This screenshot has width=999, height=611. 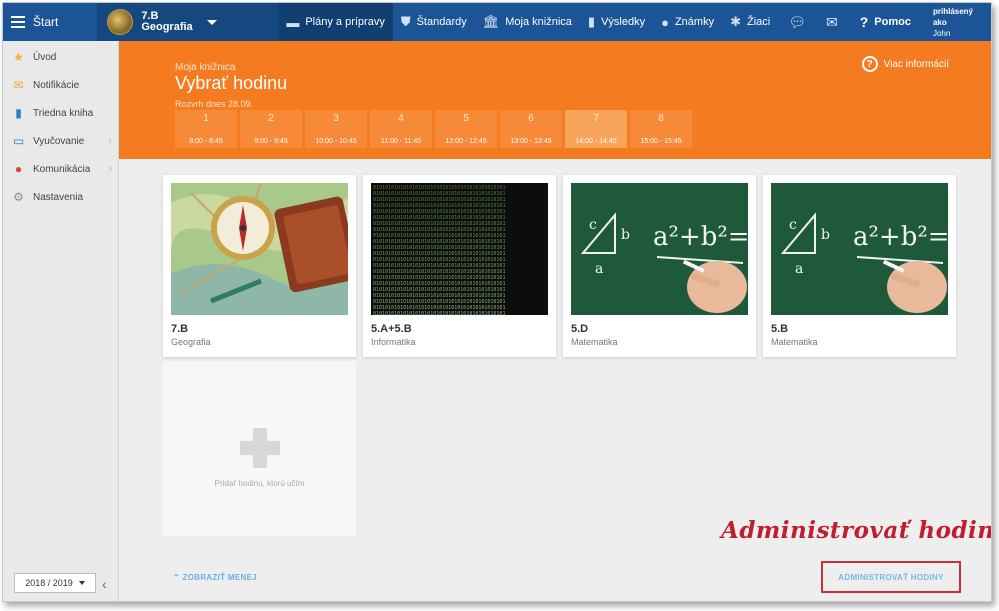 What do you see at coordinates (60, 57) in the screenshot?
I see `sidebar-item-0: ★ Úvod` at bounding box center [60, 57].